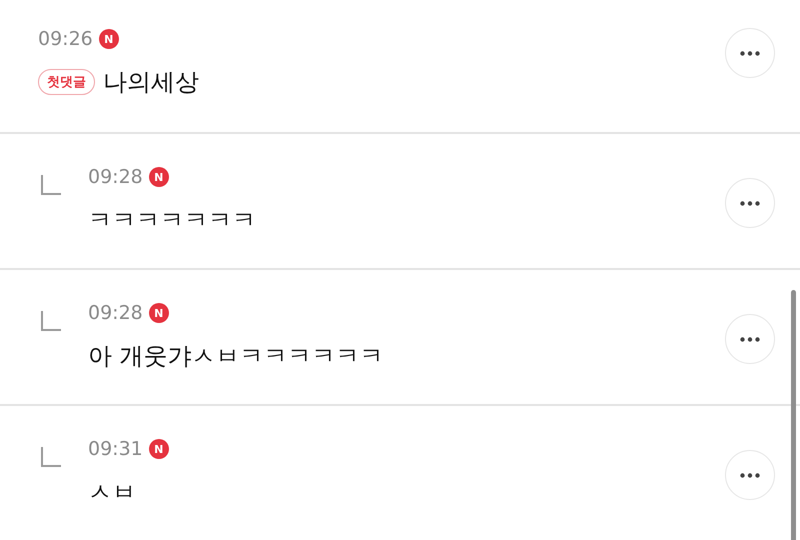 This screenshot has height=540, width=800. I want to click on scrollbar, so click(793, 415).